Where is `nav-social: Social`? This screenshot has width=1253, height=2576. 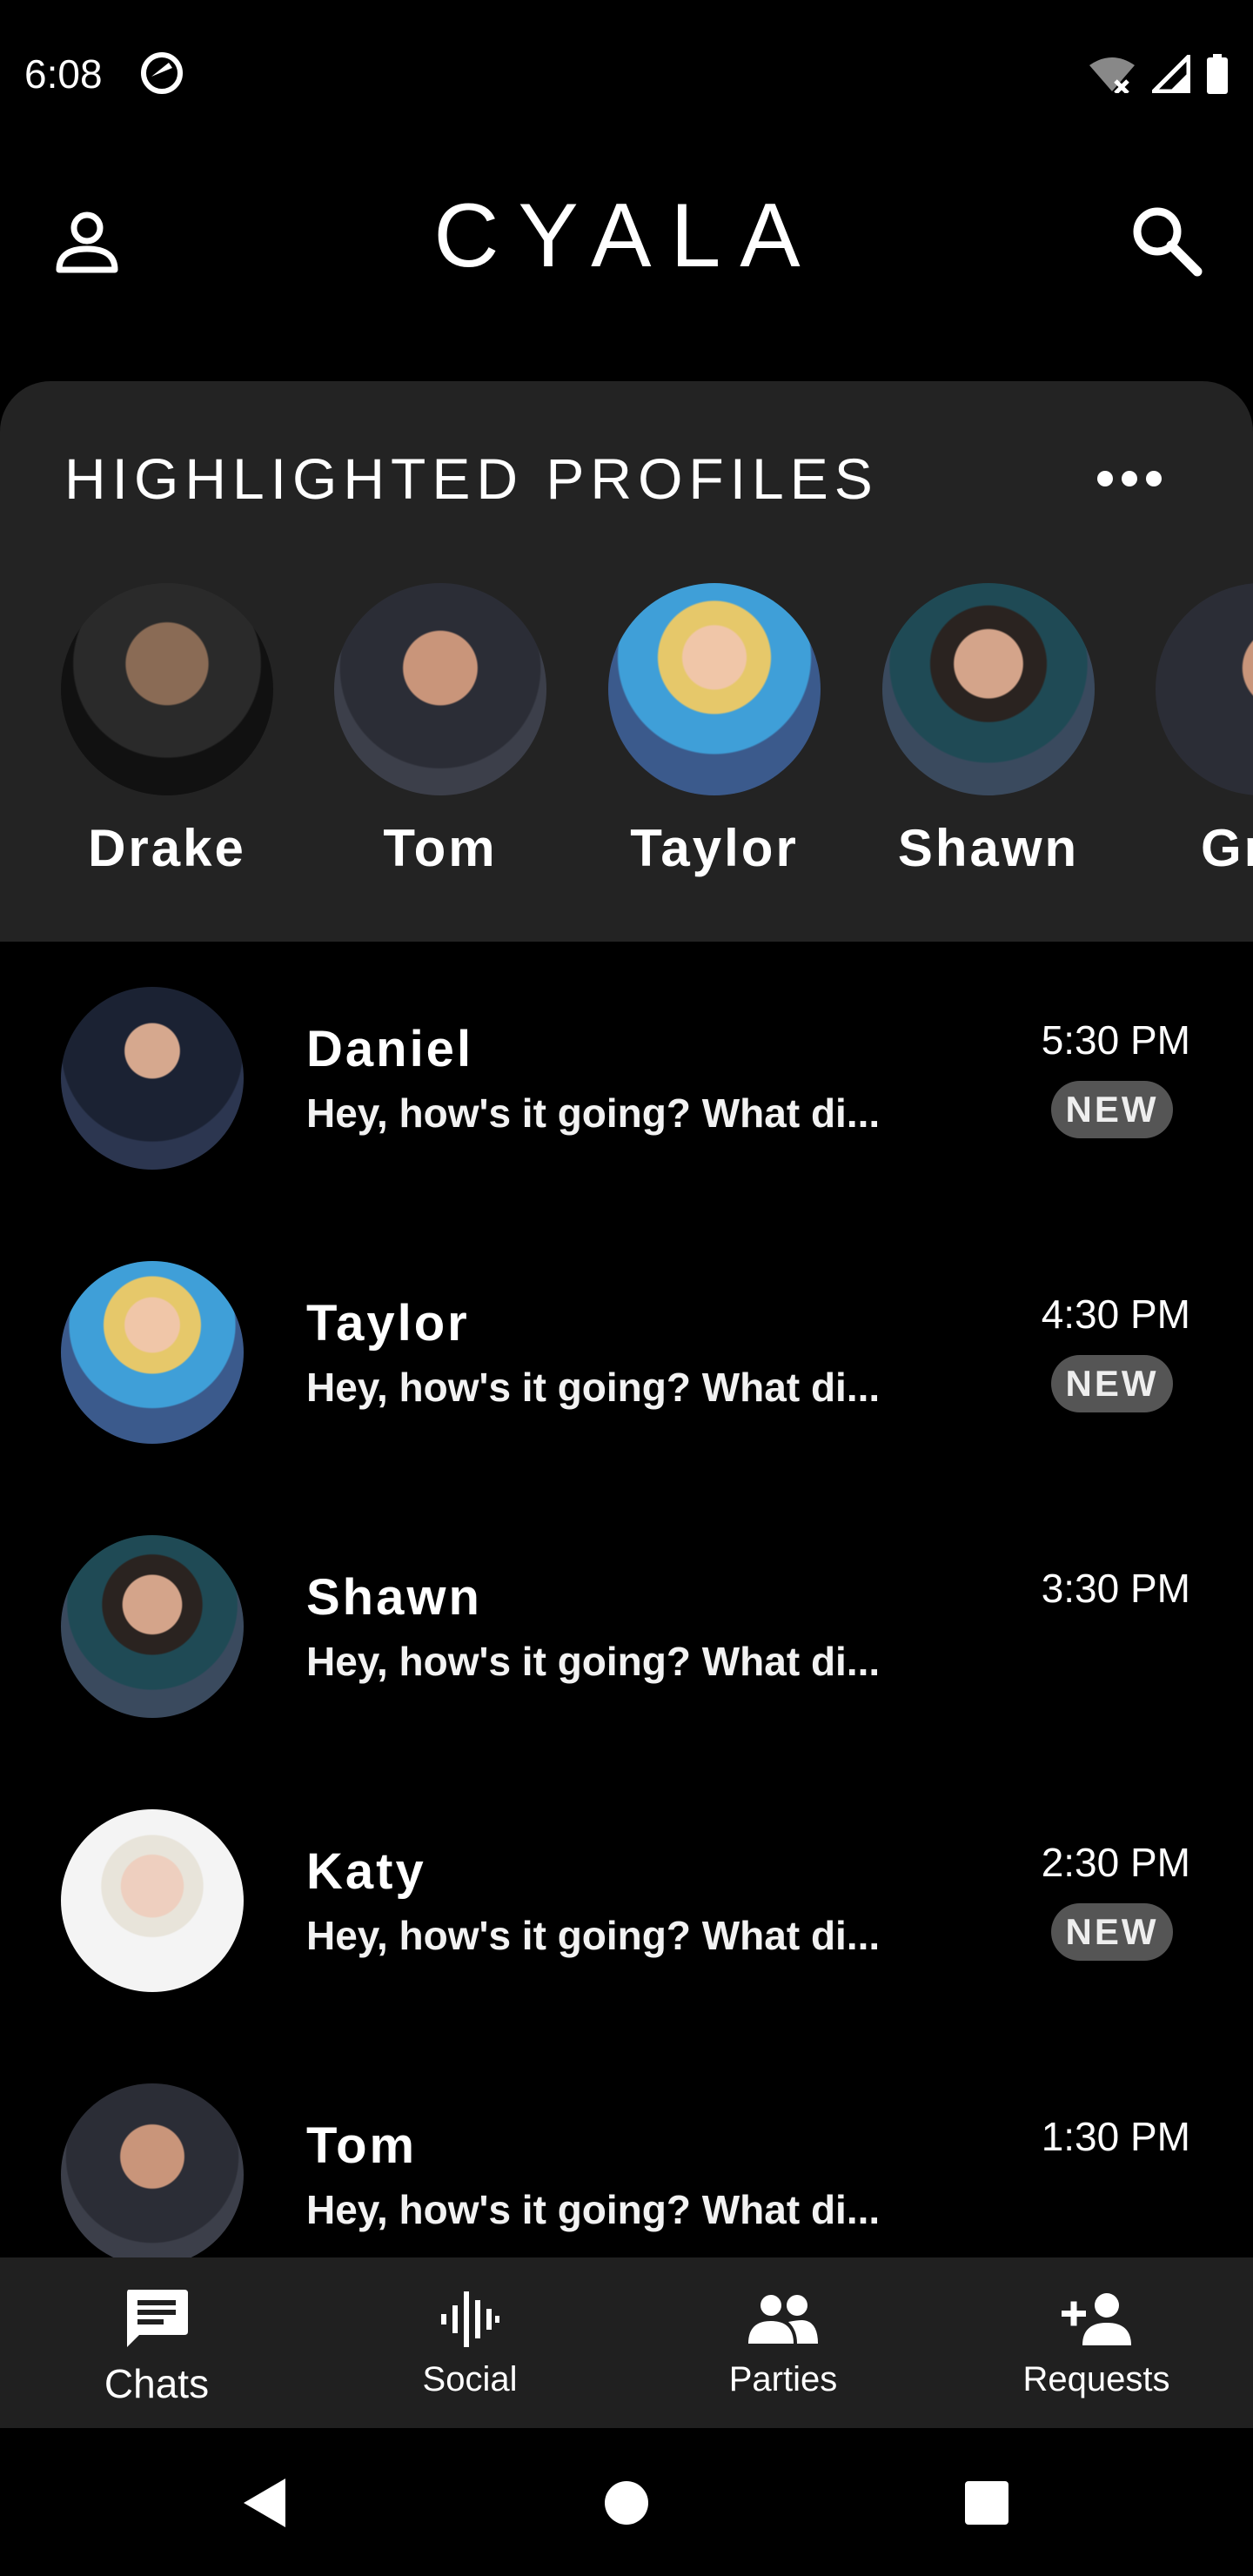
nav-social: Social is located at coordinates (470, 2343).